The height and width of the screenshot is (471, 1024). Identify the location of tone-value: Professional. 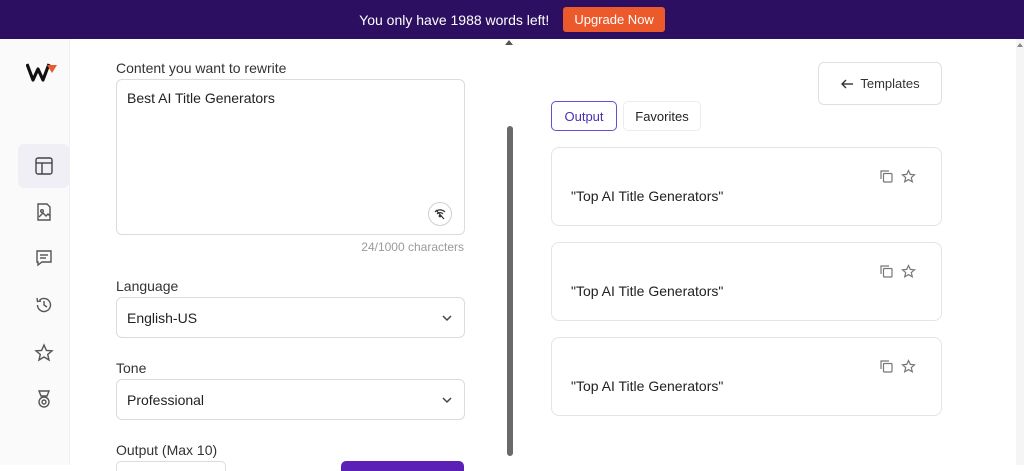
(166, 399).